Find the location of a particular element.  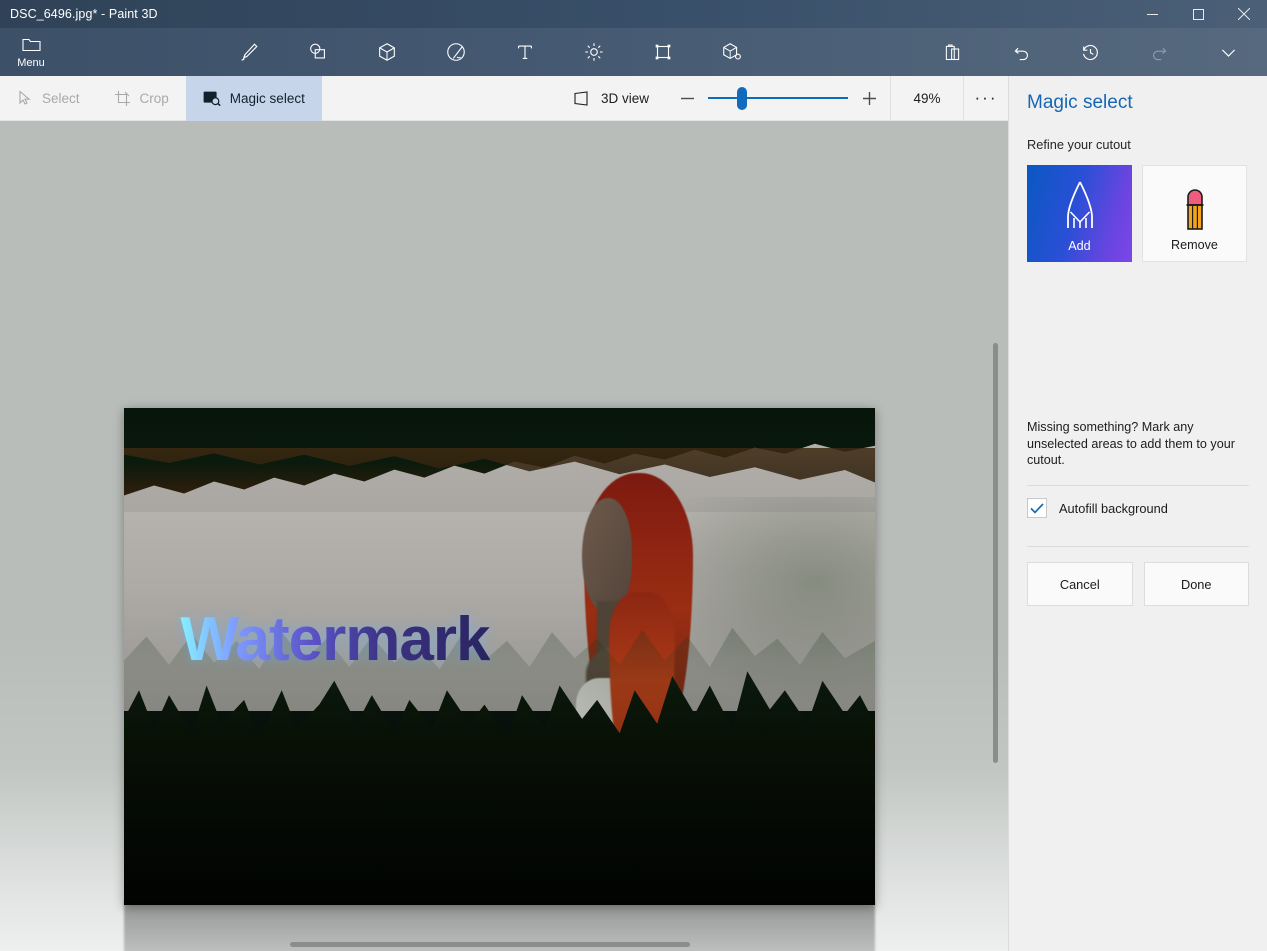

history-icon is located at coordinates (1090, 52).